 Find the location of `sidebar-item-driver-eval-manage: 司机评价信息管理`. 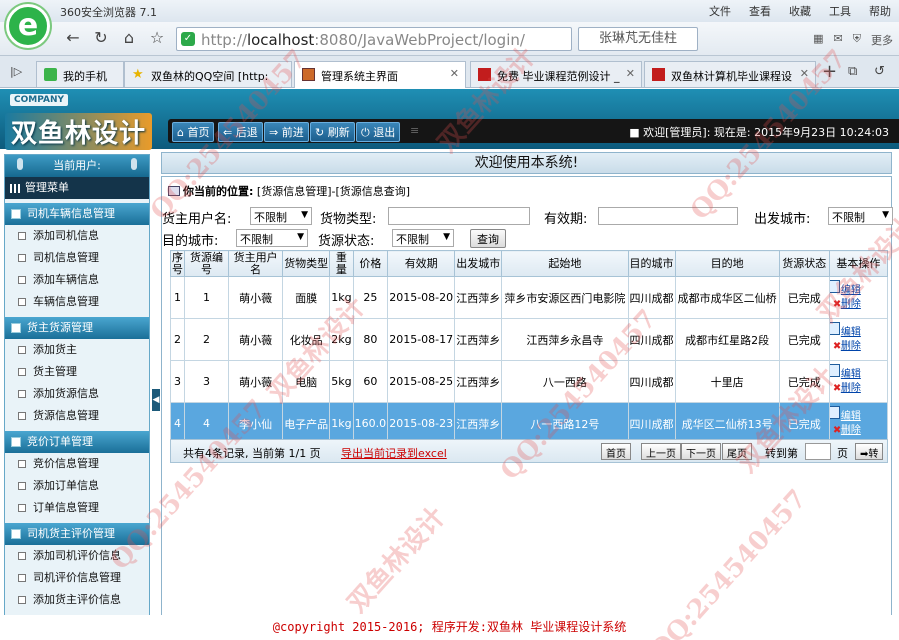

sidebar-item-driver-eval-manage: 司机评价信息管理 is located at coordinates (77, 578).